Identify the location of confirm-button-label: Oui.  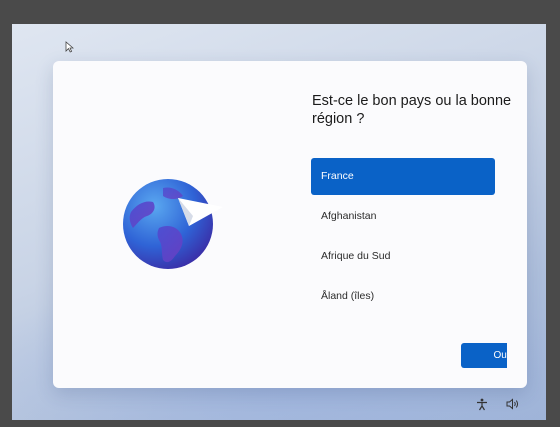
(500, 355).